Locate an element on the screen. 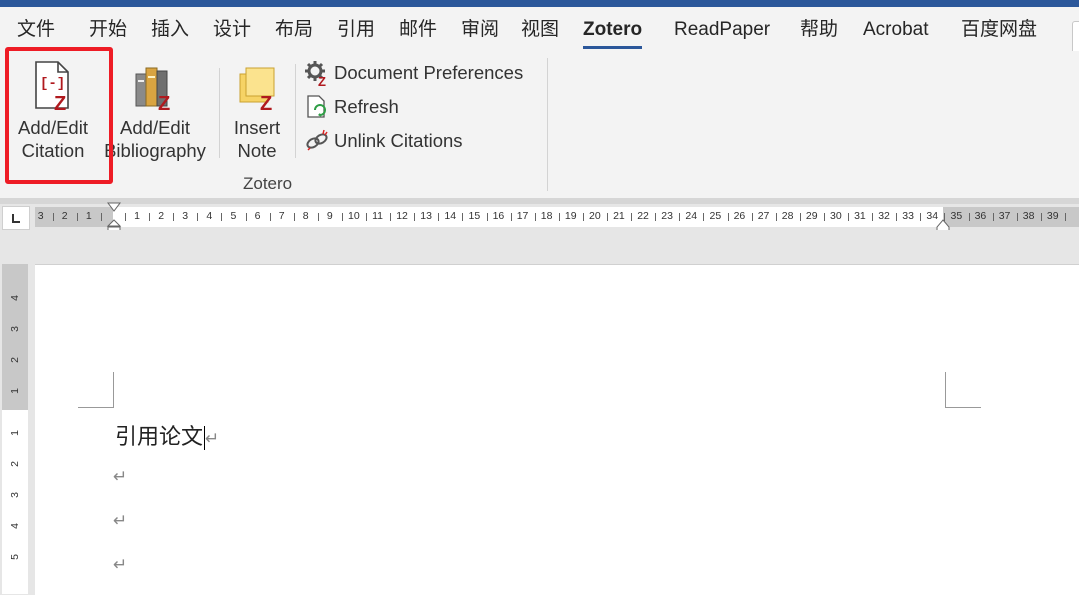 This screenshot has width=1079, height=595. svg-text: Z is located at coordinates (164, 104).